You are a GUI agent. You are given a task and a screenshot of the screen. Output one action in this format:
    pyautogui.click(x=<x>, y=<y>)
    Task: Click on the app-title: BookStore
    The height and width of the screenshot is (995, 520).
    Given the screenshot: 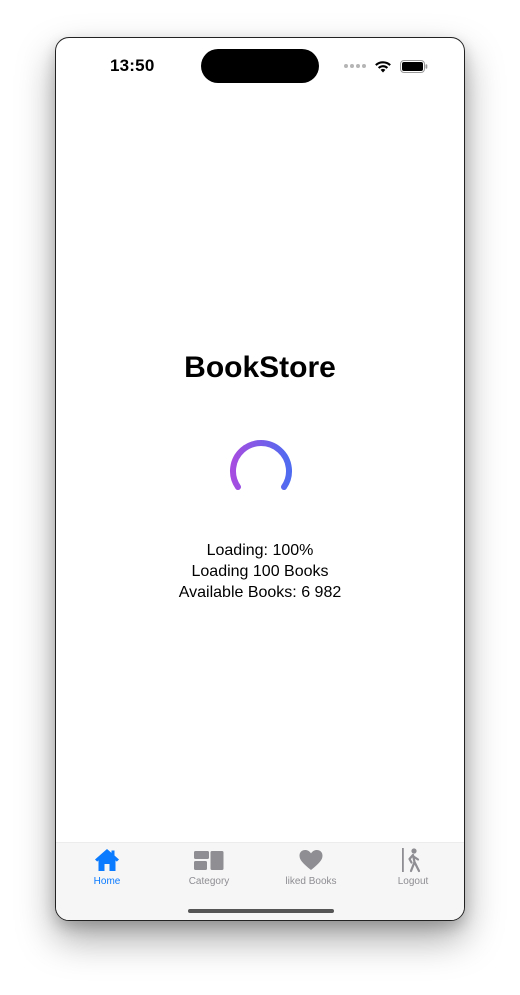 What is the action you would take?
    pyautogui.click(x=260, y=367)
    